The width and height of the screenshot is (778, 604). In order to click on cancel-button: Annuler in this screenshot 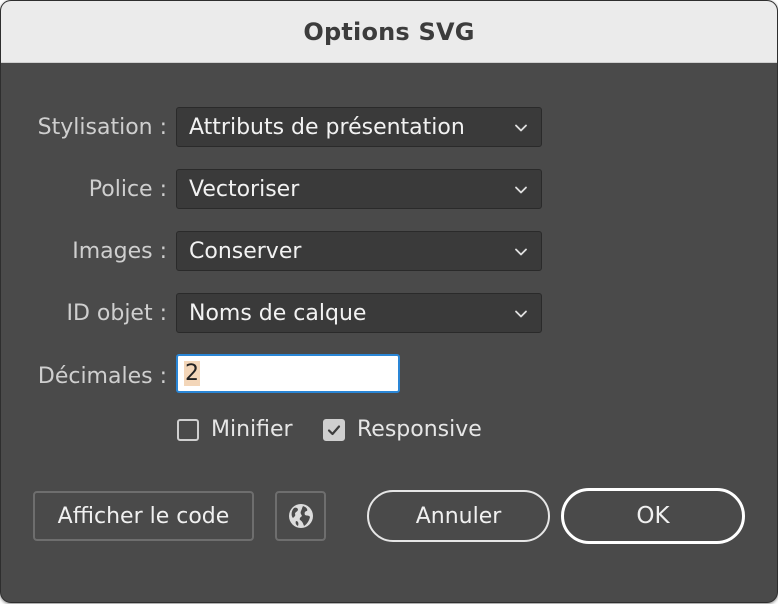, I will do `click(458, 516)`.